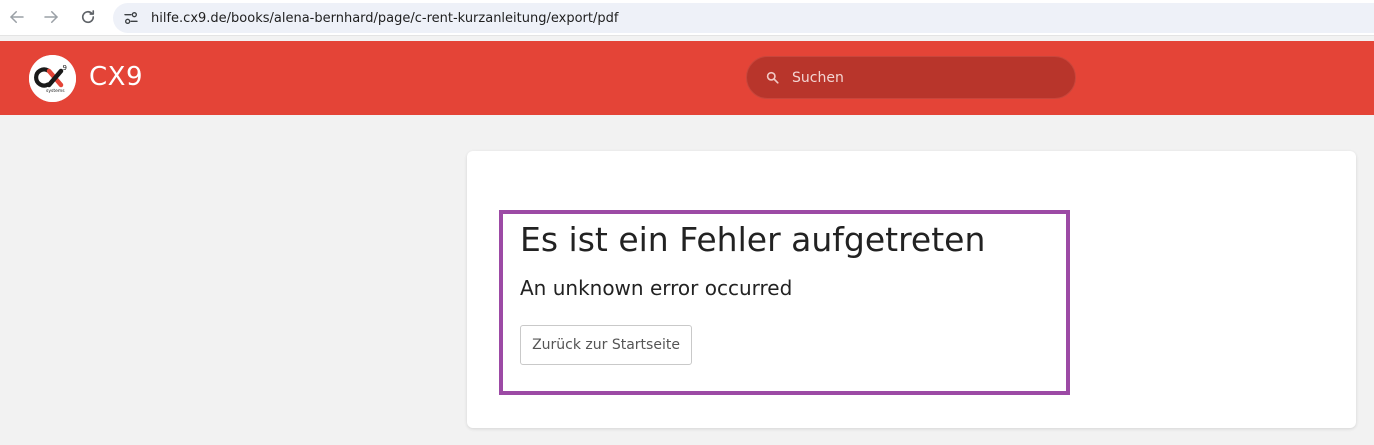  What do you see at coordinates (773, 78) in the screenshot?
I see `search-icon` at bounding box center [773, 78].